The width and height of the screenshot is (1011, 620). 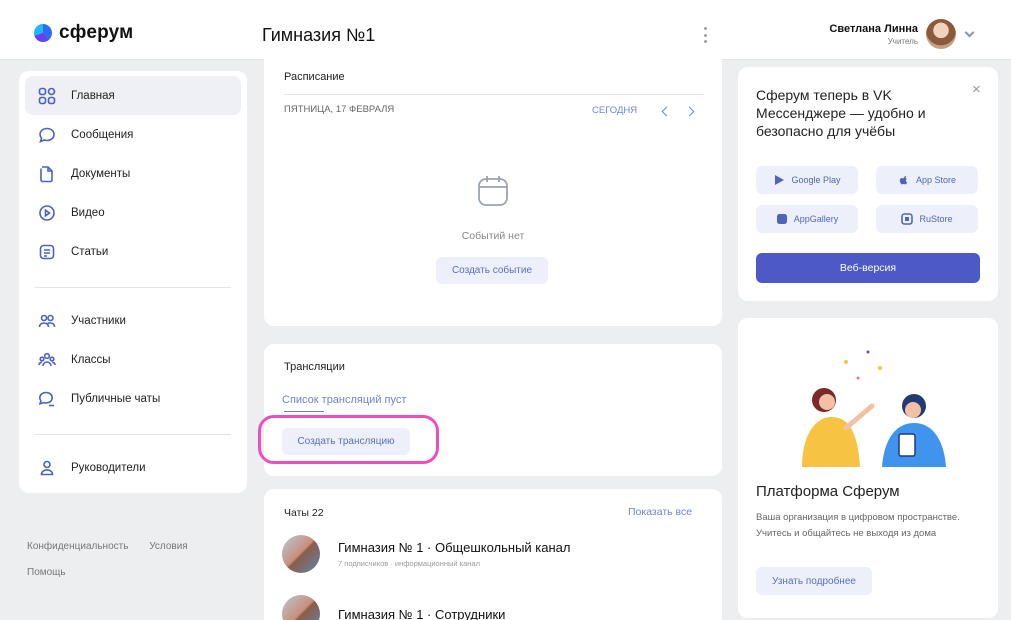 What do you see at coordinates (902, 41) in the screenshot?
I see `user-role: Учитель` at bounding box center [902, 41].